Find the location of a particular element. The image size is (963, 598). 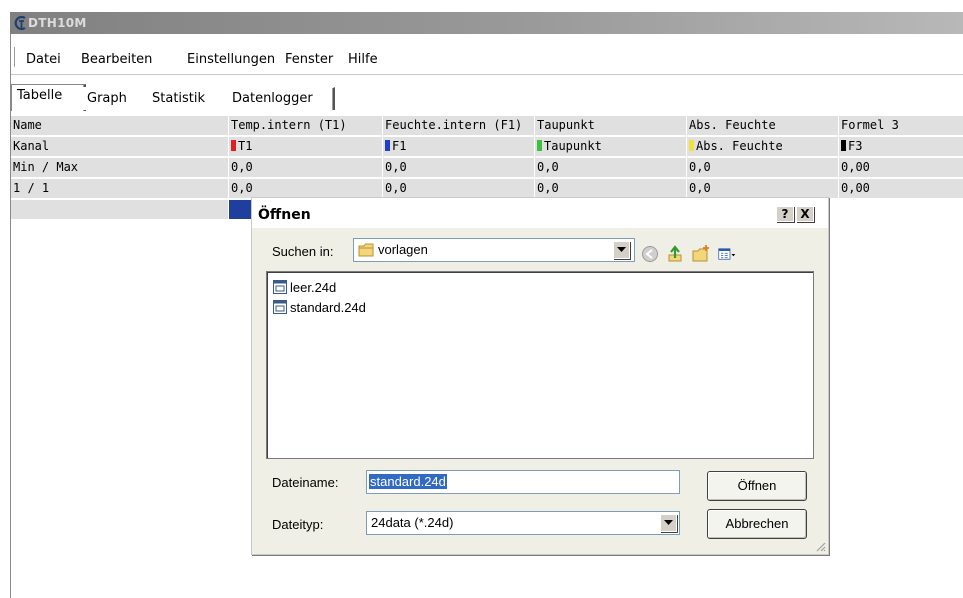

channel-label: F3 is located at coordinates (855, 146).